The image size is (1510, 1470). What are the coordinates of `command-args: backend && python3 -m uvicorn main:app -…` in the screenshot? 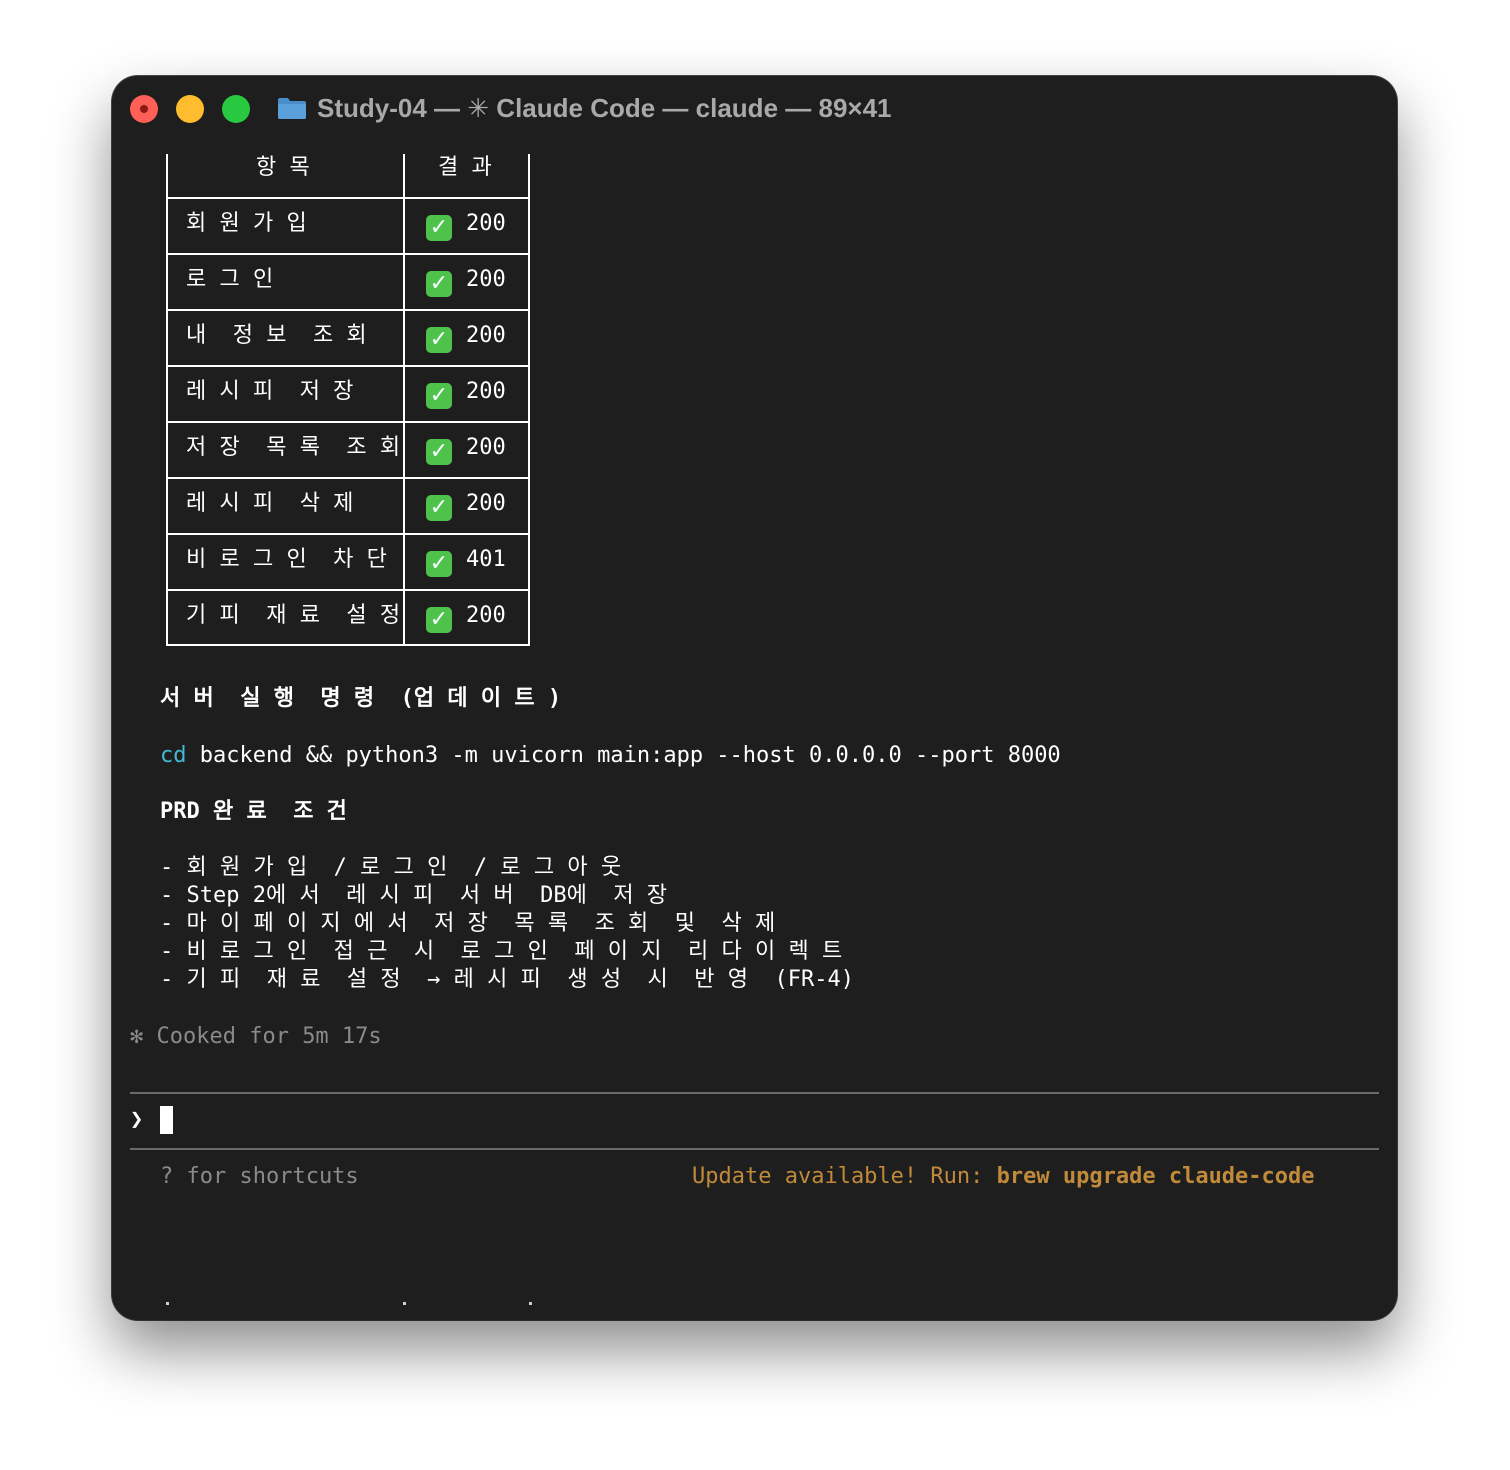 It's located at (623, 755).